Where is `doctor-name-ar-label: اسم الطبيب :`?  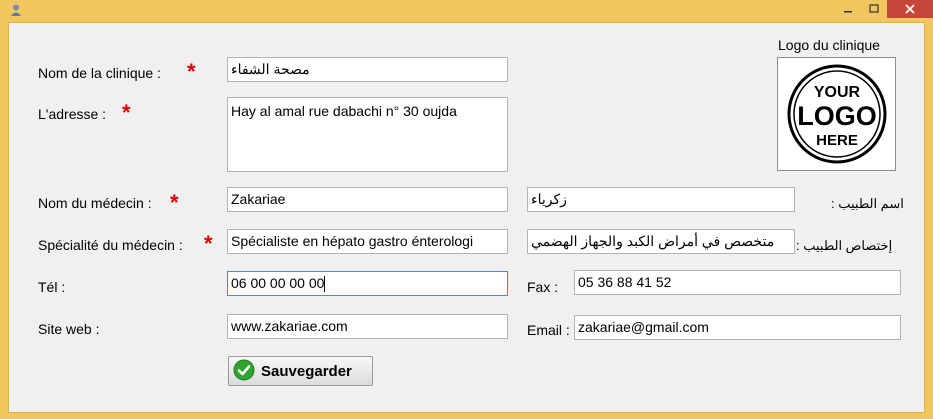
doctor-name-ar-label: اسم الطبيب : is located at coordinates (867, 203).